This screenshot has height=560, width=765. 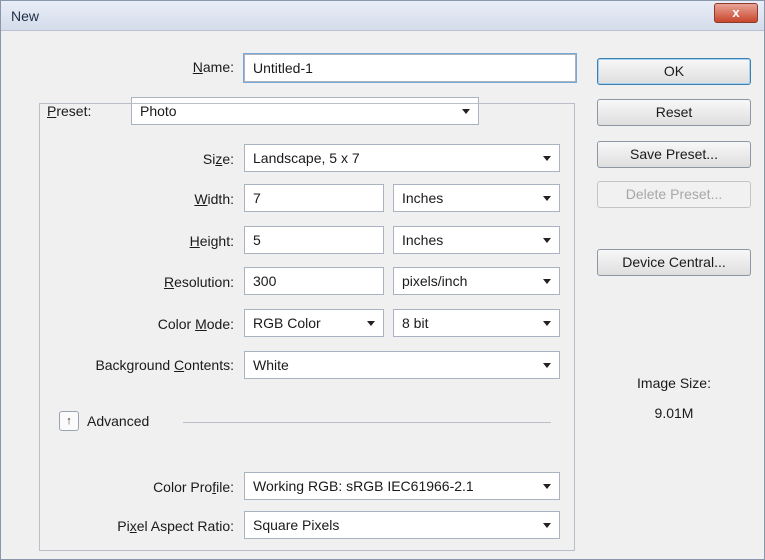 I want to click on background-contents-label: Background Contents:, so click(x=164, y=365).